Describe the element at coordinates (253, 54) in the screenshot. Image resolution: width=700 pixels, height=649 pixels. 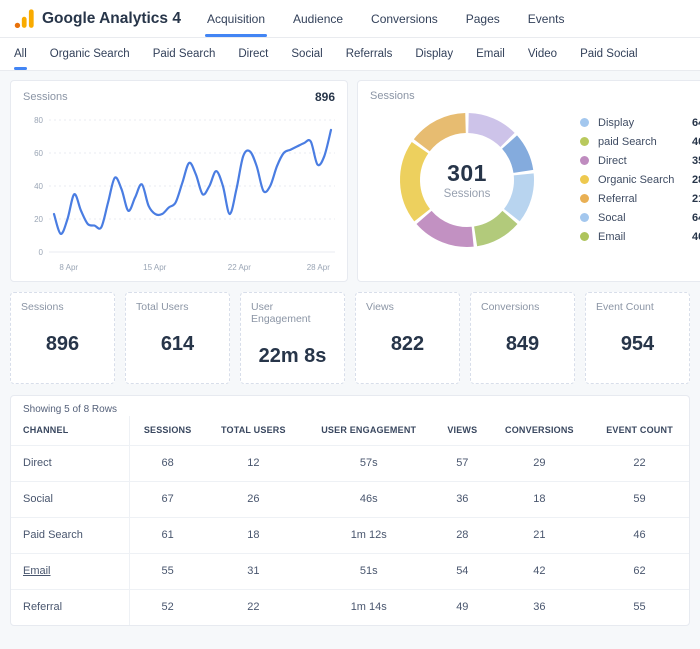
I see `filter-item-direct: Direct` at that location.